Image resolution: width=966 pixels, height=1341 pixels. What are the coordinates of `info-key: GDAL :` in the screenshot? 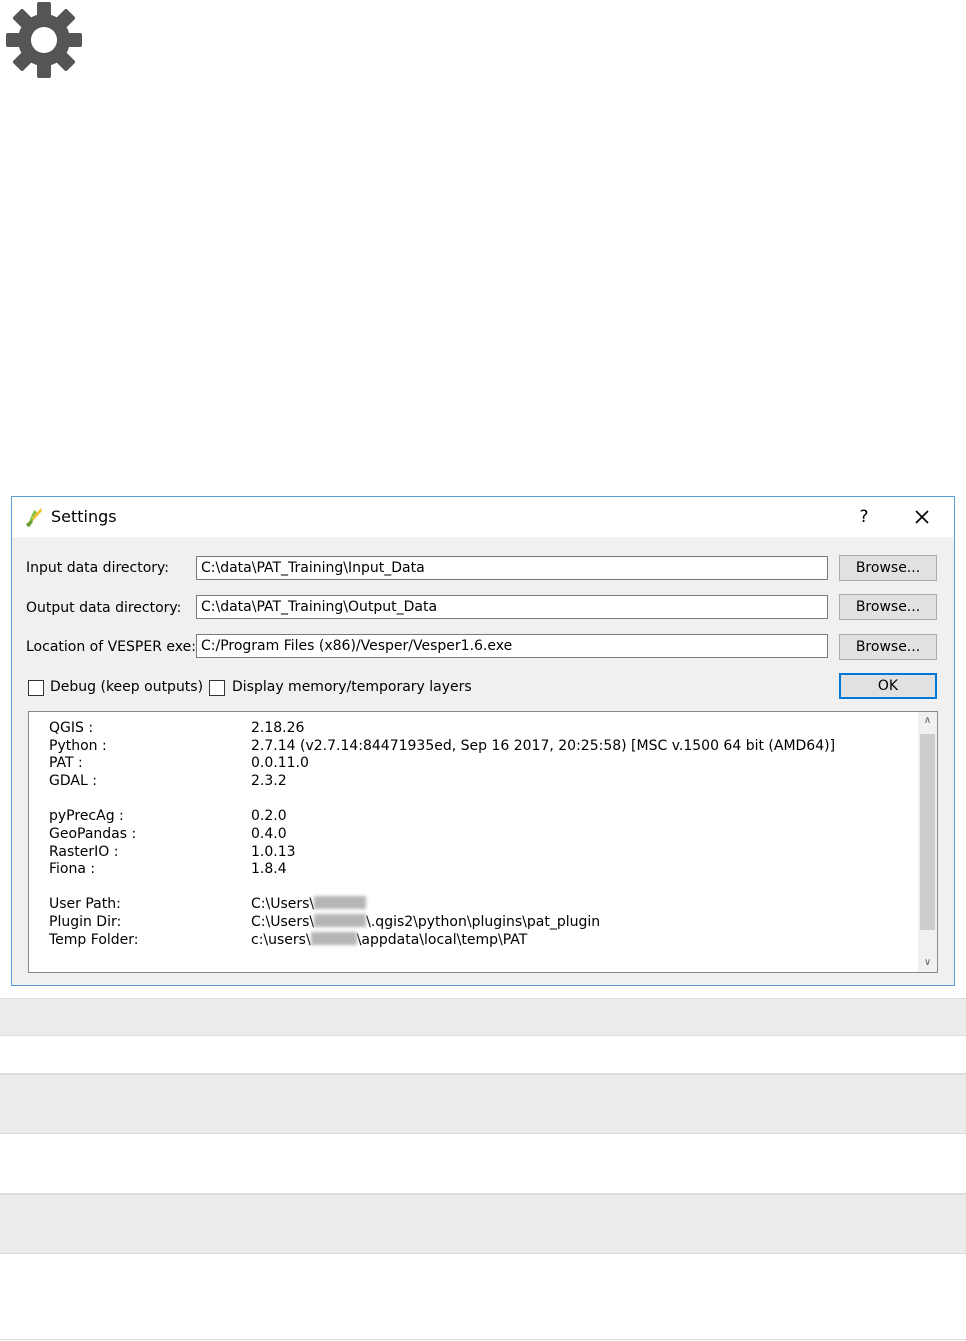 It's located at (73, 781).